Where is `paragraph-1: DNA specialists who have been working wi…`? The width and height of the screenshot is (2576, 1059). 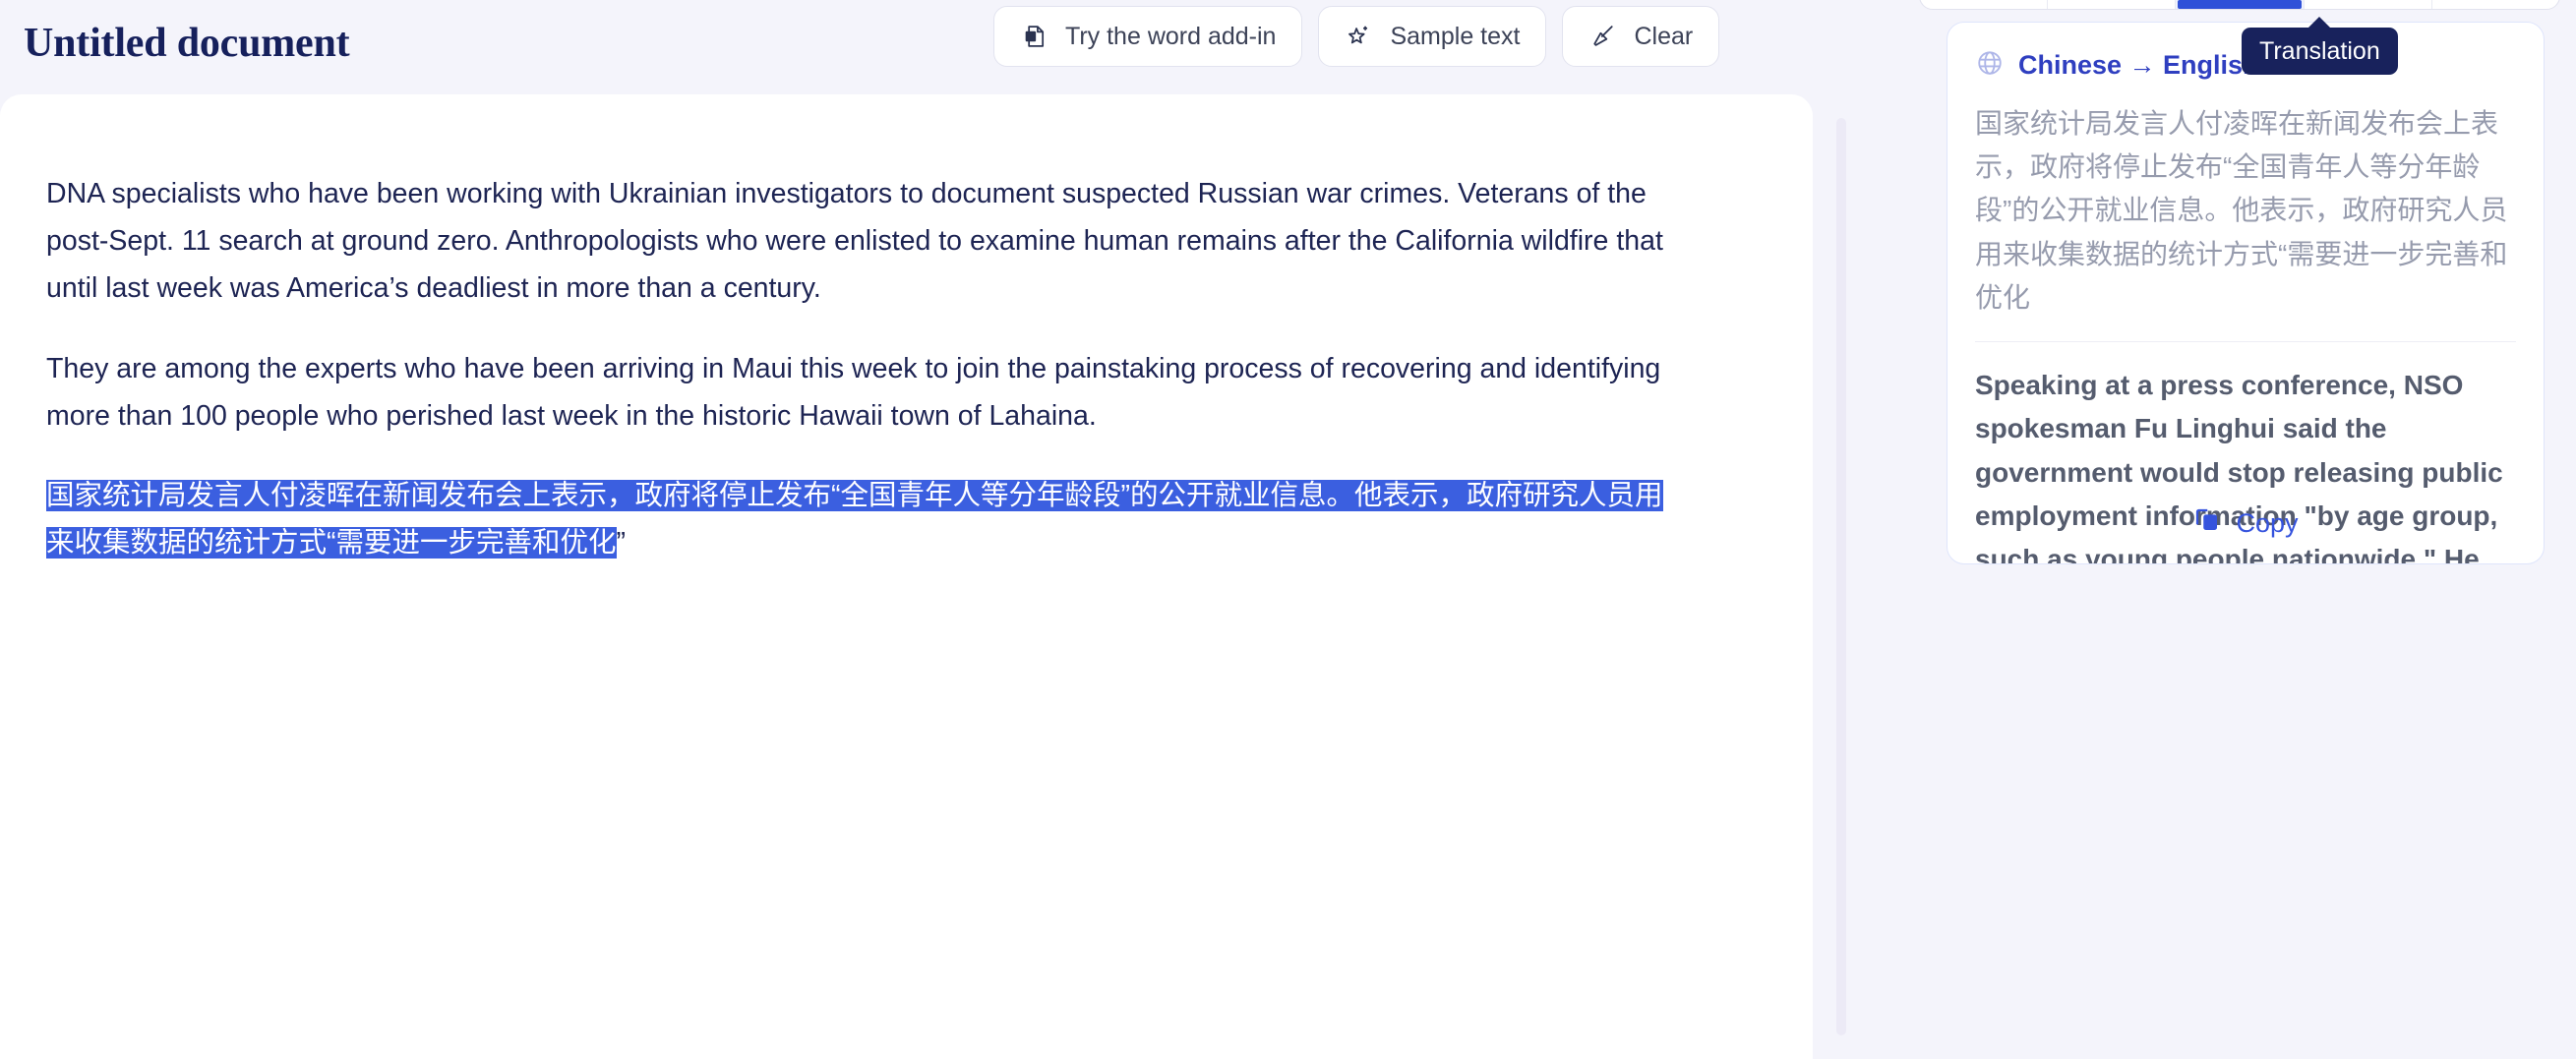 paragraph-1: DNA specialists who have been working wi… is located at coordinates (855, 241).